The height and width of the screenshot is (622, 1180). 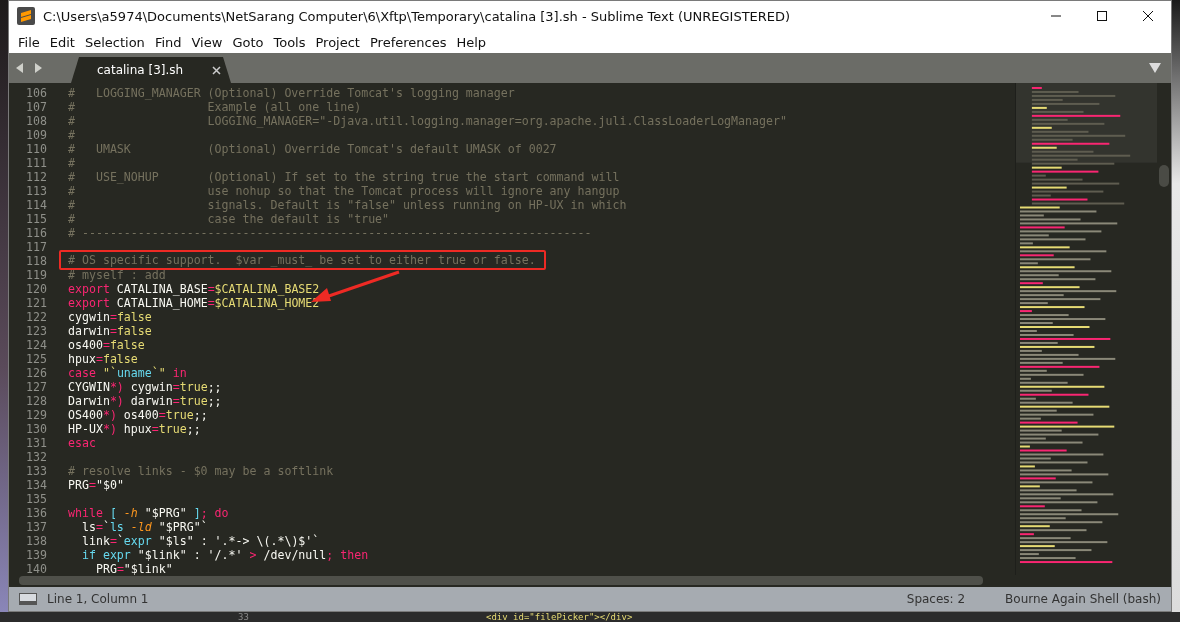 I want to click on code-line: # case the default is "true", so click(x=229, y=219).